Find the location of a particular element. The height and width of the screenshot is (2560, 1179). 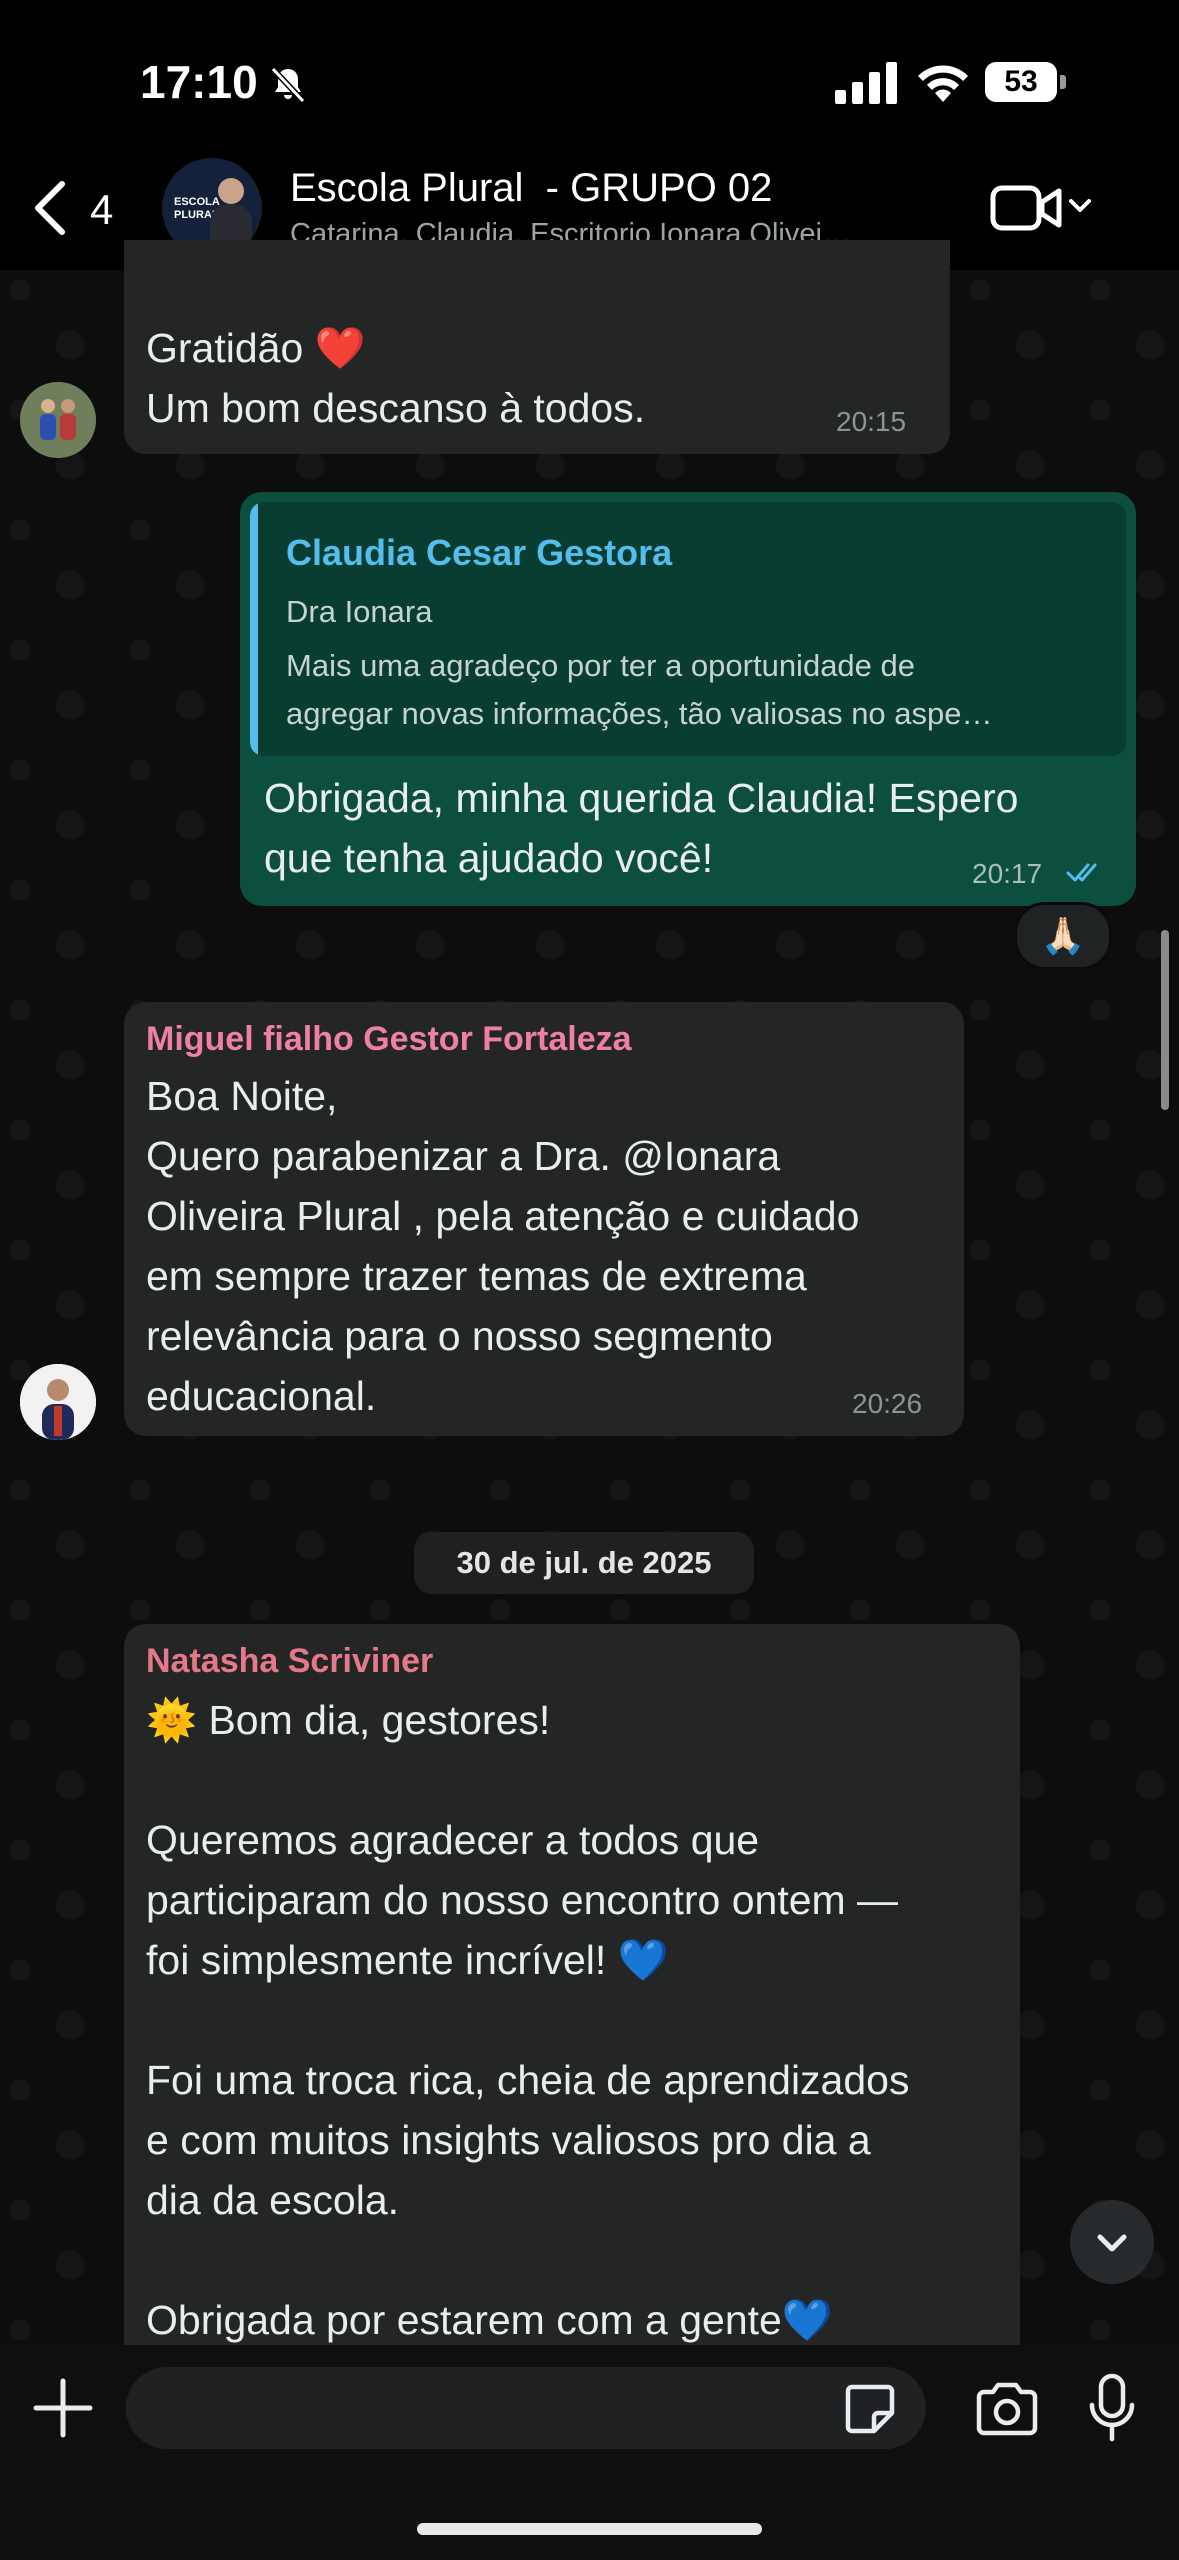

camera-icon is located at coordinates (1007, 2409).